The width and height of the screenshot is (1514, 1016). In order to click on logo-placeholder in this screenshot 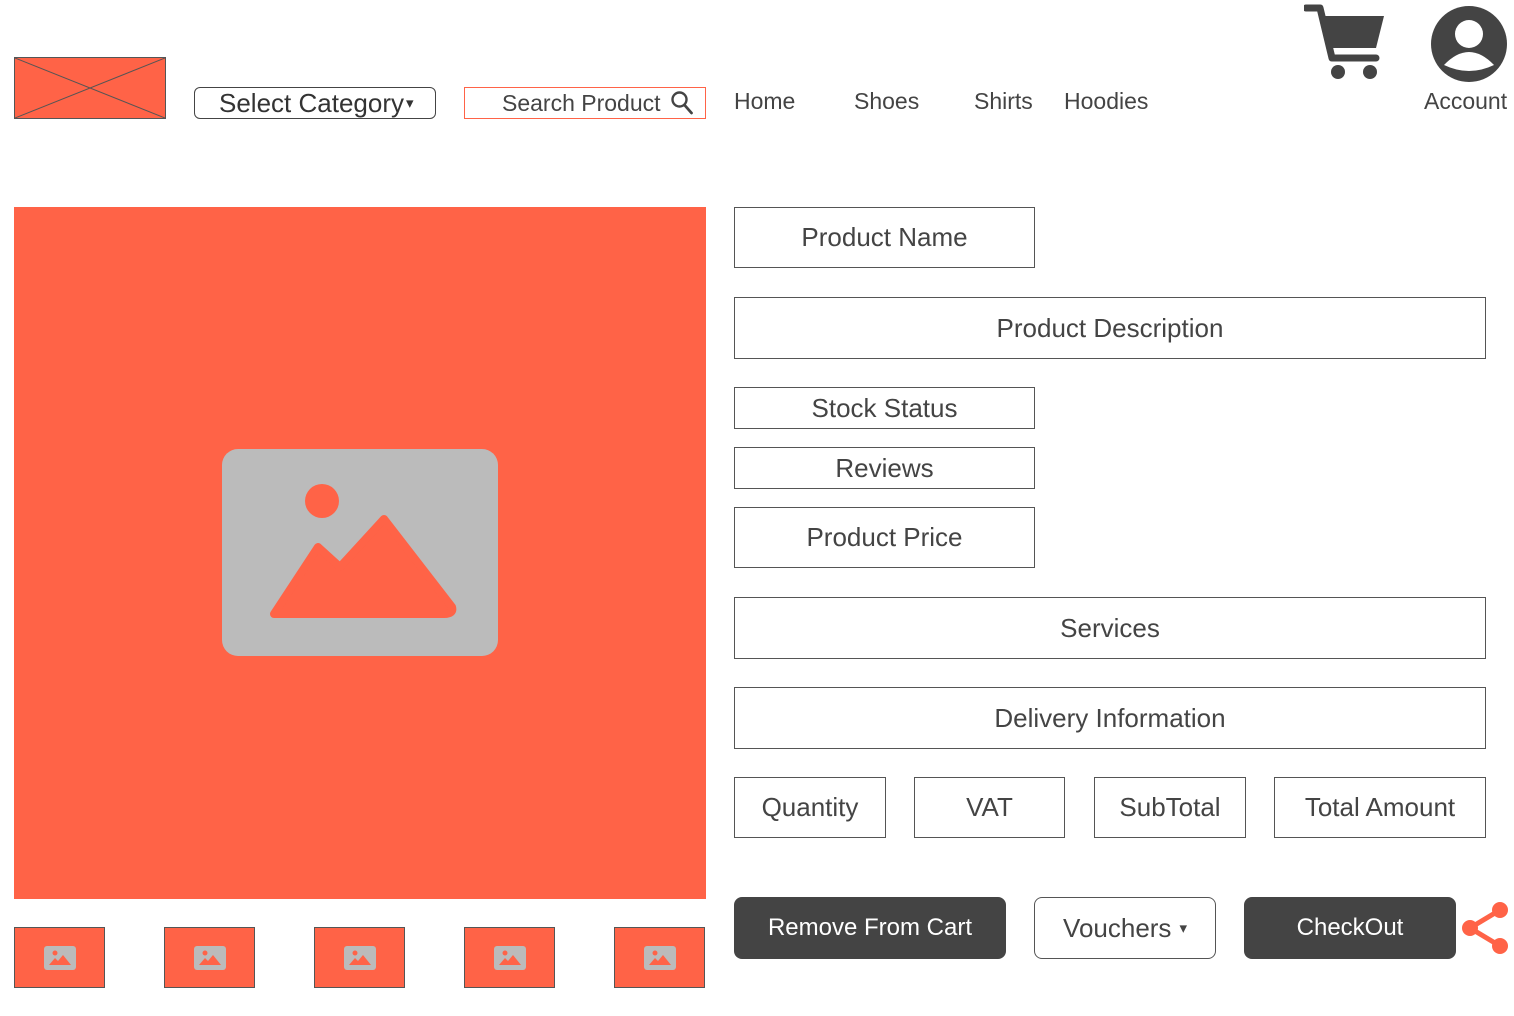, I will do `click(90, 88)`.